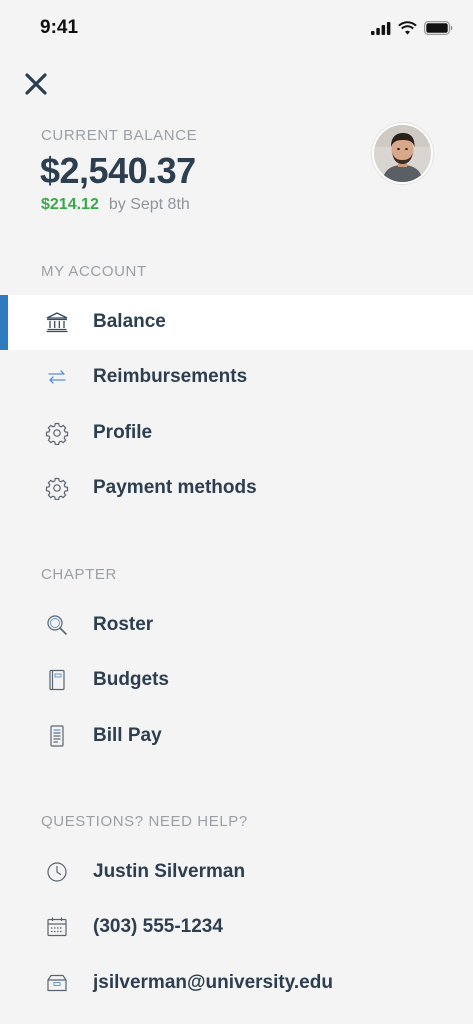 Image resolution: width=473 pixels, height=1024 pixels. What do you see at coordinates (57, 872) in the screenshot?
I see `clock-icon` at bounding box center [57, 872].